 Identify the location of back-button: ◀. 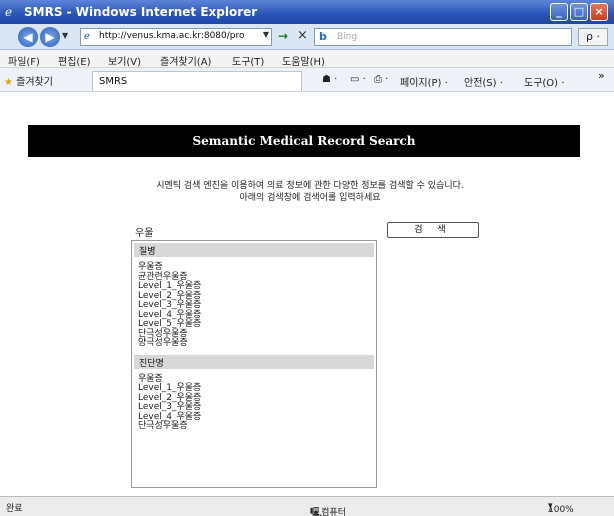
(28, 37).